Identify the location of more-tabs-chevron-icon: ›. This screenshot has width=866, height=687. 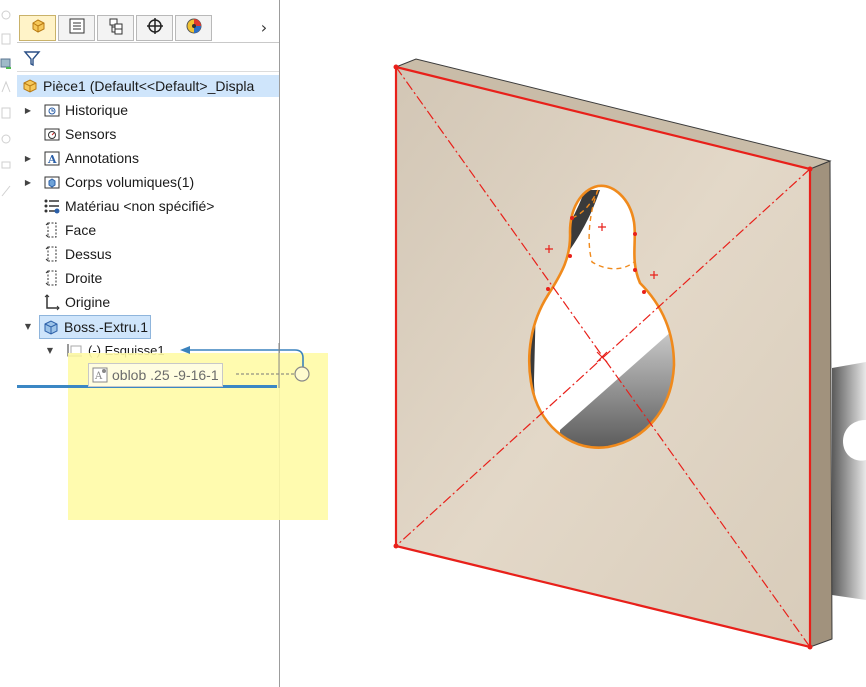
(264, 27).